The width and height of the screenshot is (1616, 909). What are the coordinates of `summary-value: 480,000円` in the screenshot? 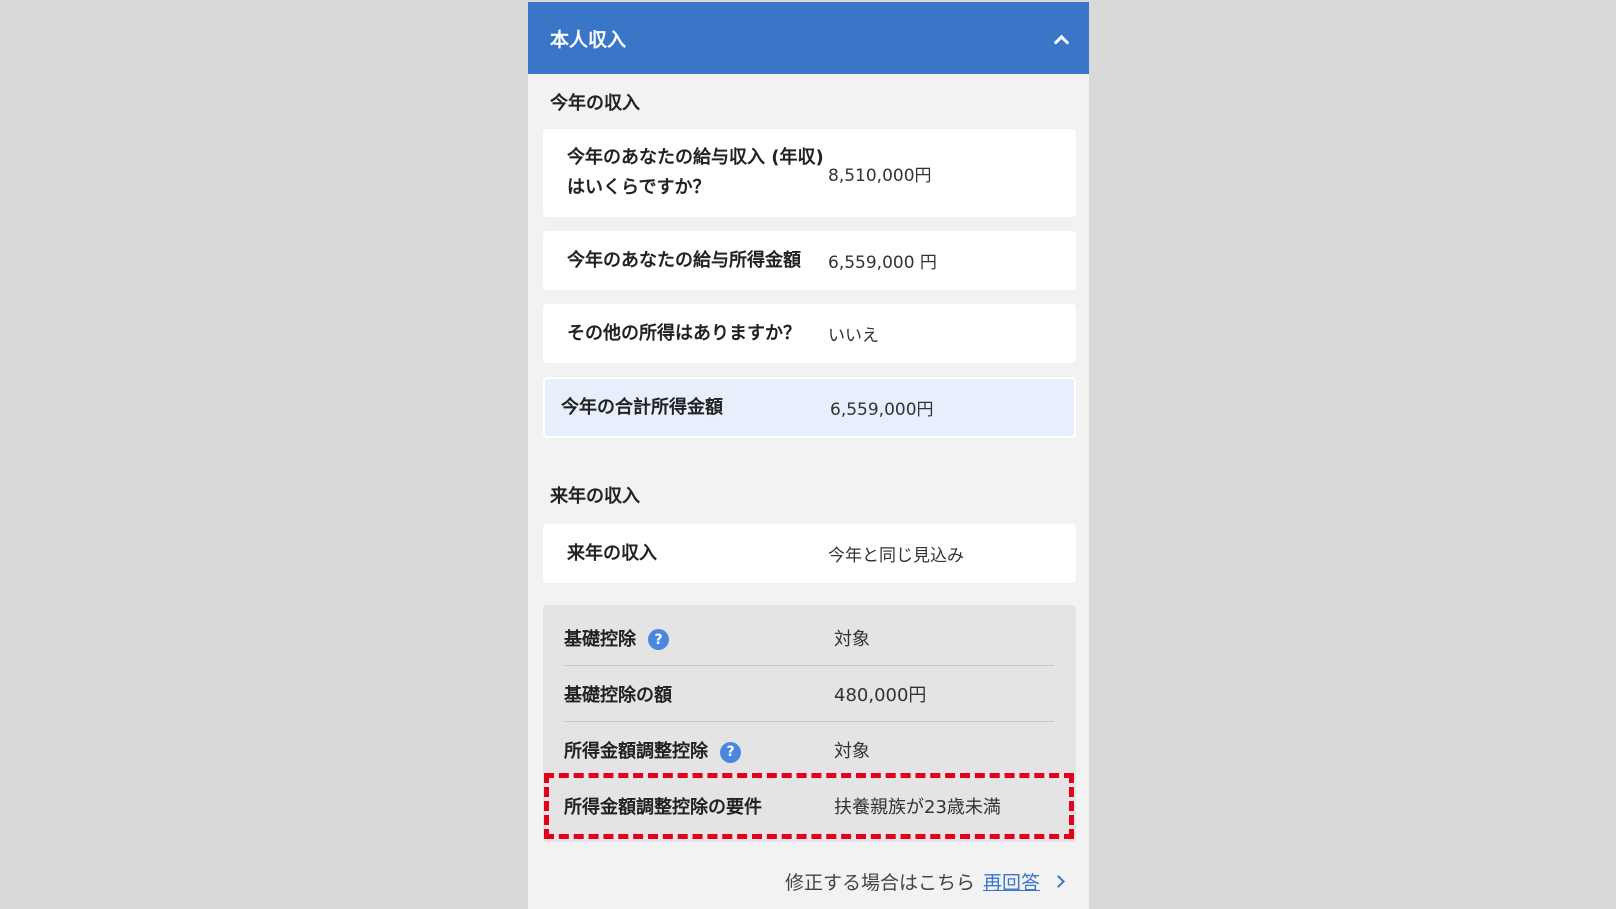 It's located at (880, 695).